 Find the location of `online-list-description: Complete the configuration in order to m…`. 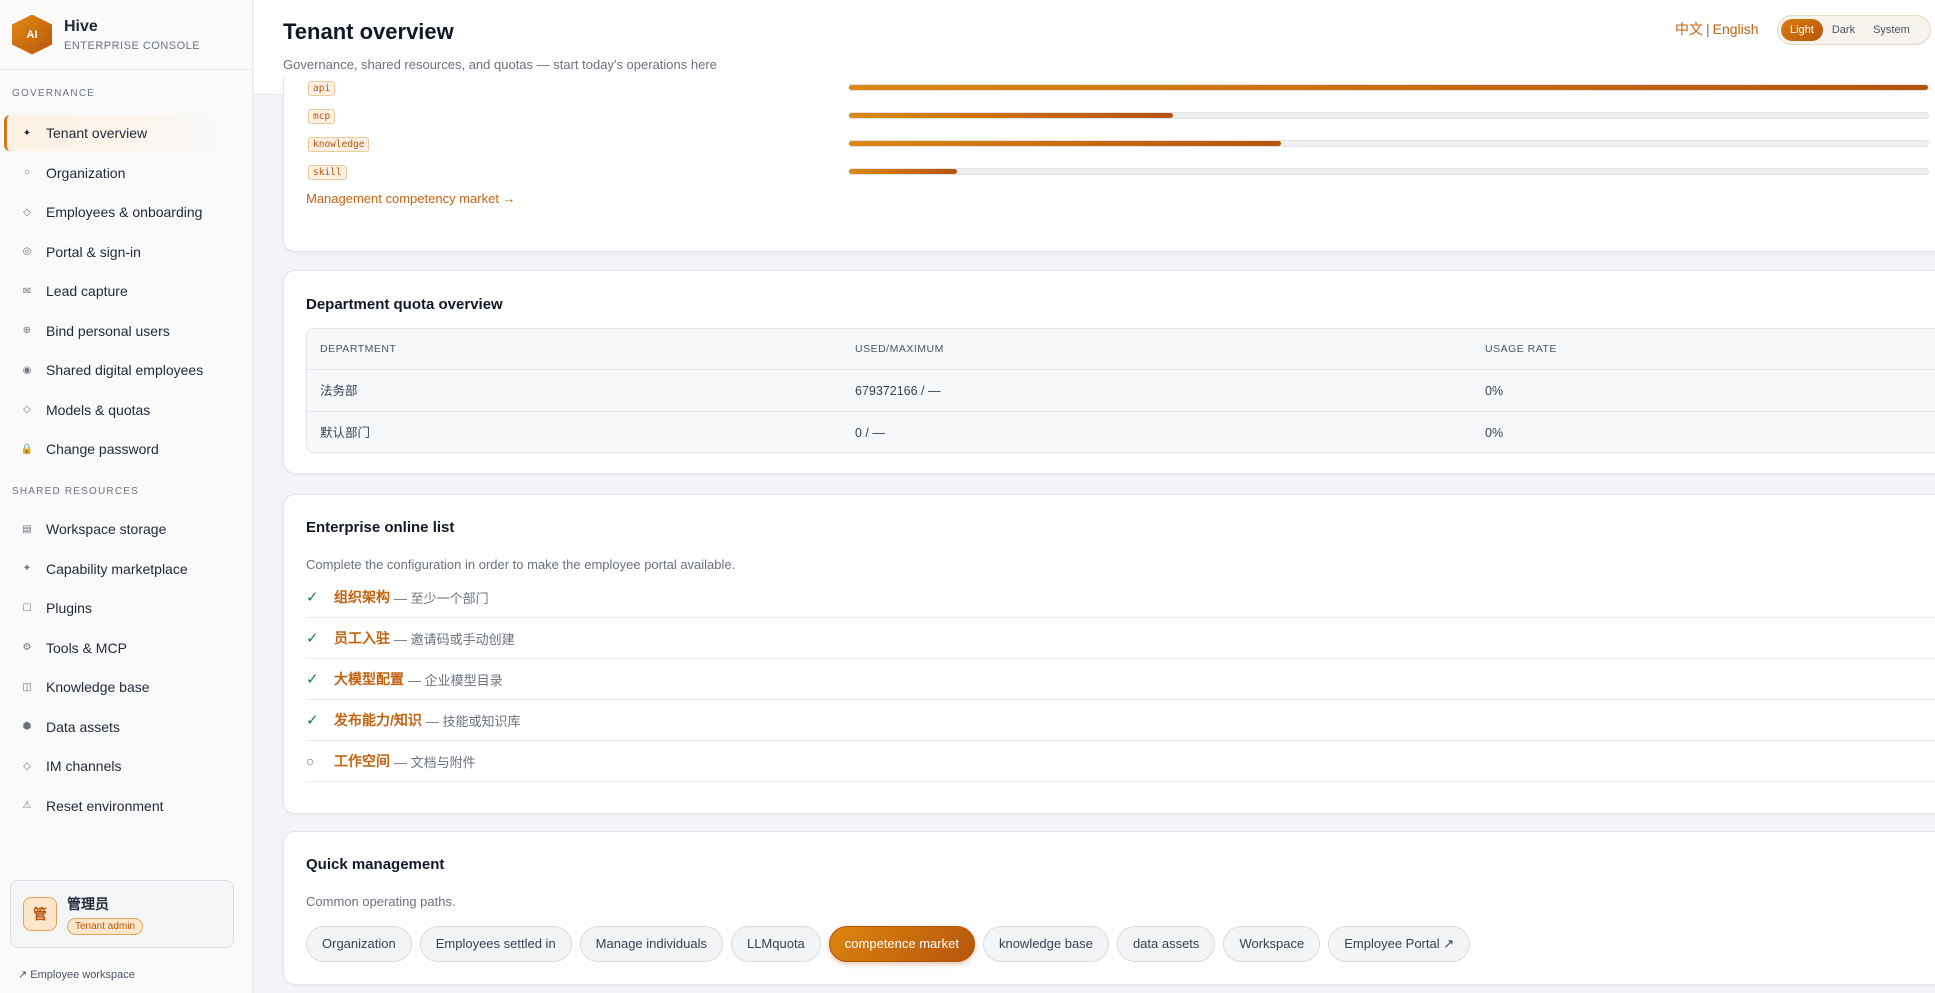

online-list-description: Complete the configuration in order to m… is located at coordinates (521, 564).